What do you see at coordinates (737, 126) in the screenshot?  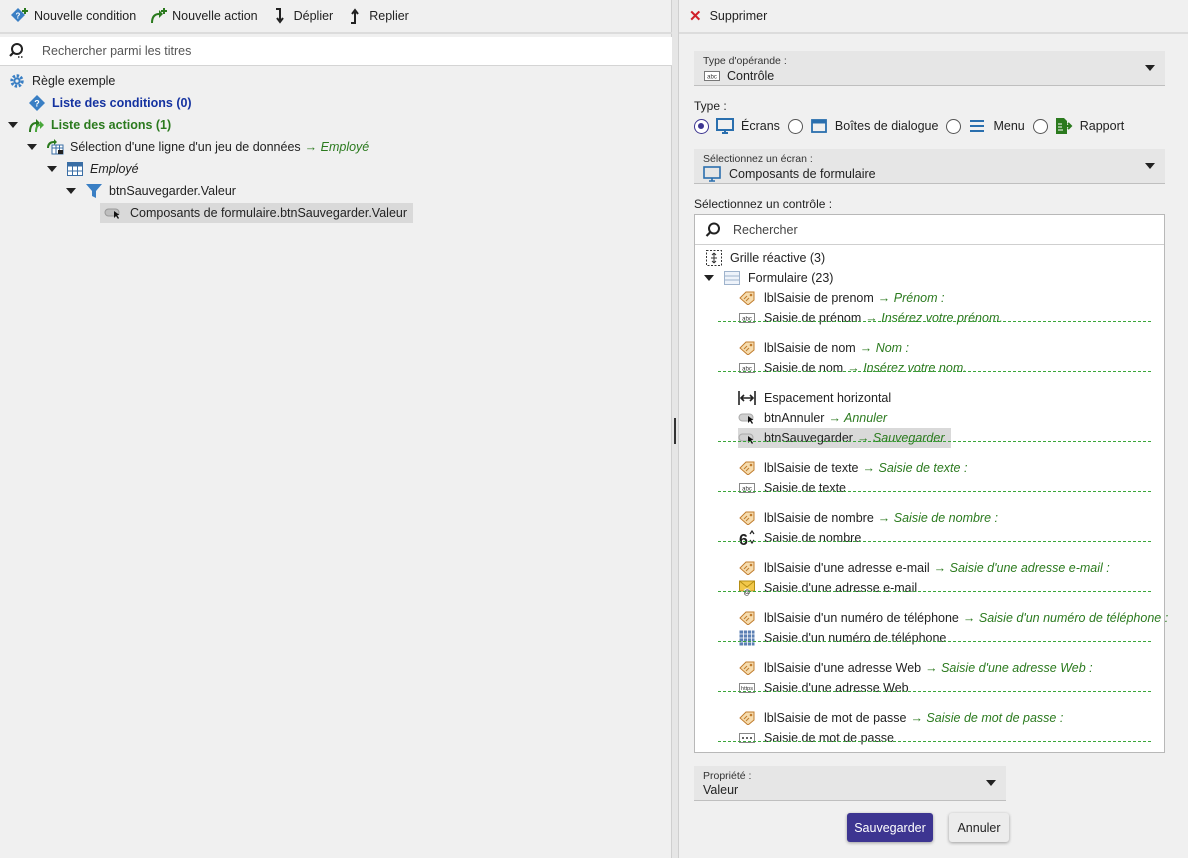 I see `type-option-screens: Écrans` at bounding box center [737, 126].